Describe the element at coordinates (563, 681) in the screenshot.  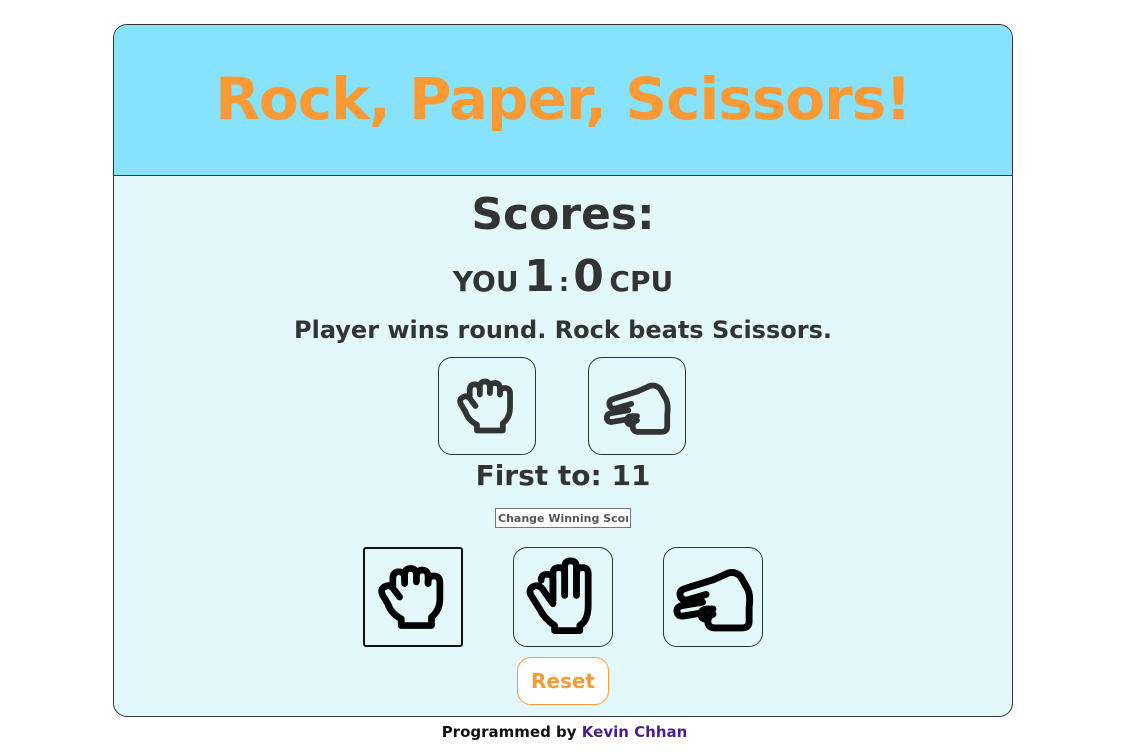
I see `reset-button: Reset` at that location.